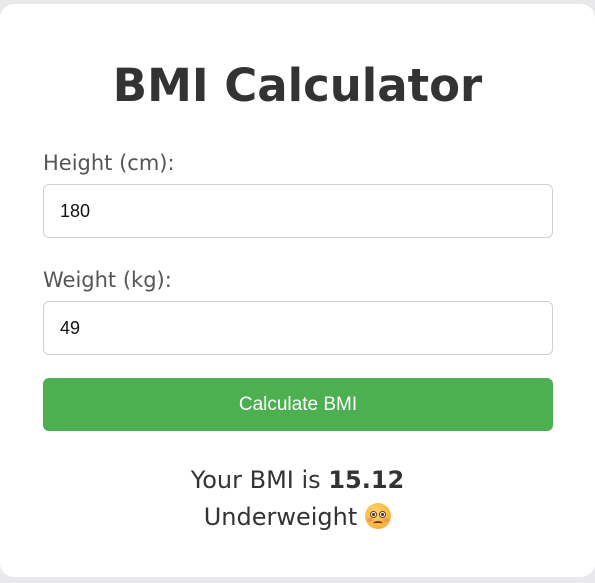  Describe the element at coordinates (366, 480) in the screenshot. I see `bmi-value: 15.12` at that location.